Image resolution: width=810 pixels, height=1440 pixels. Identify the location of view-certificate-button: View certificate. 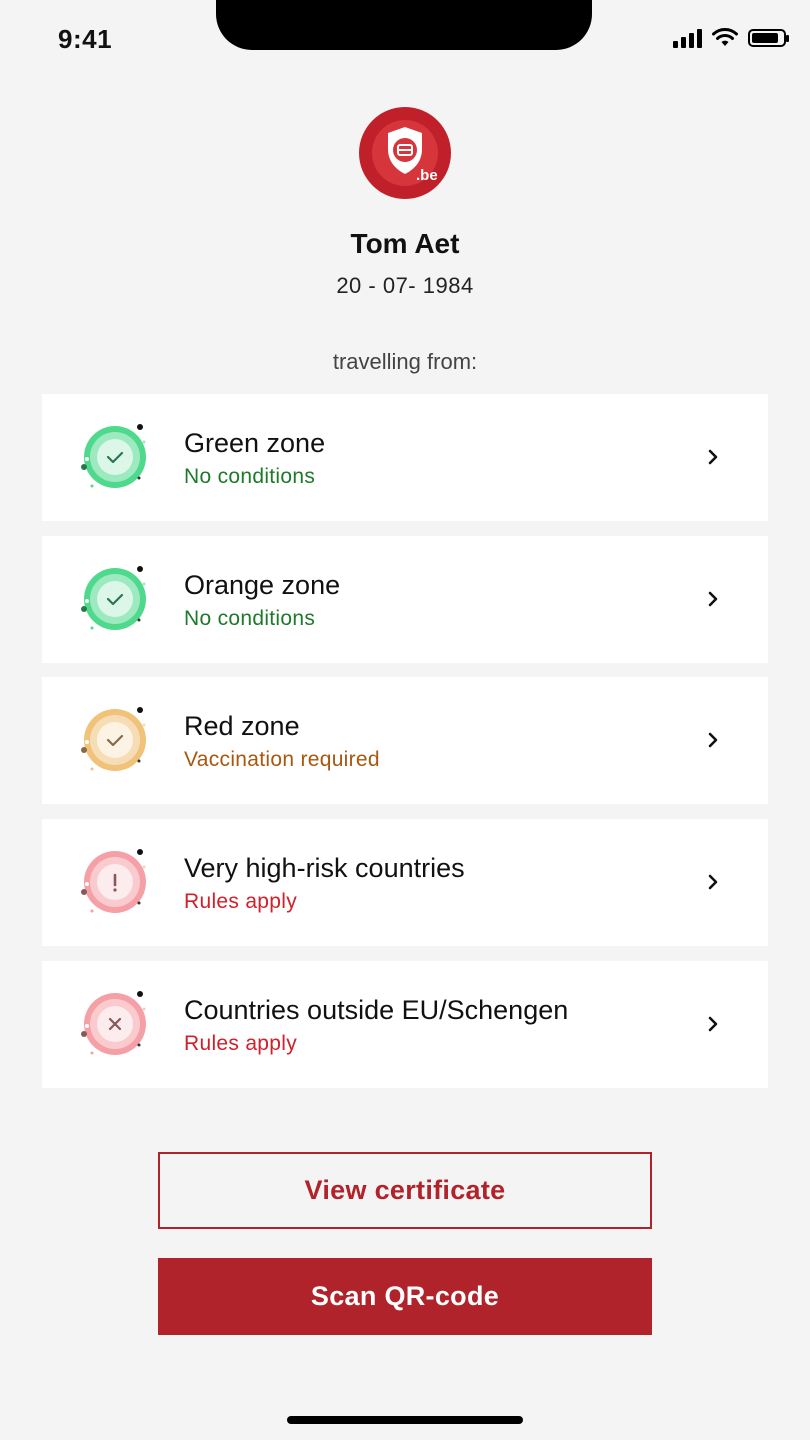
(405, 1190).